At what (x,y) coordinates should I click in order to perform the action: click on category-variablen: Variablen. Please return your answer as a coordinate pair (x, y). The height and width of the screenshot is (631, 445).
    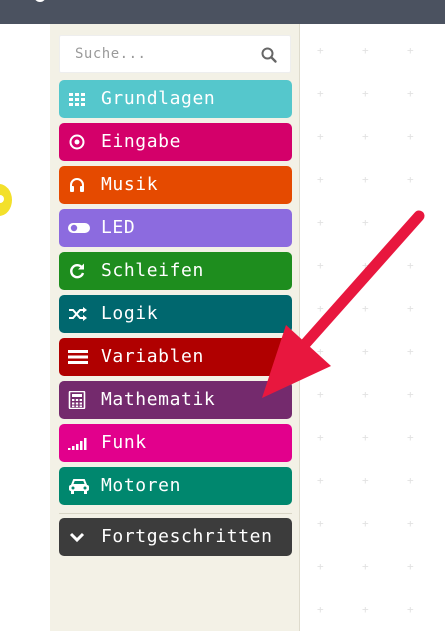
    Looking at the image, I should click on (175, 357).